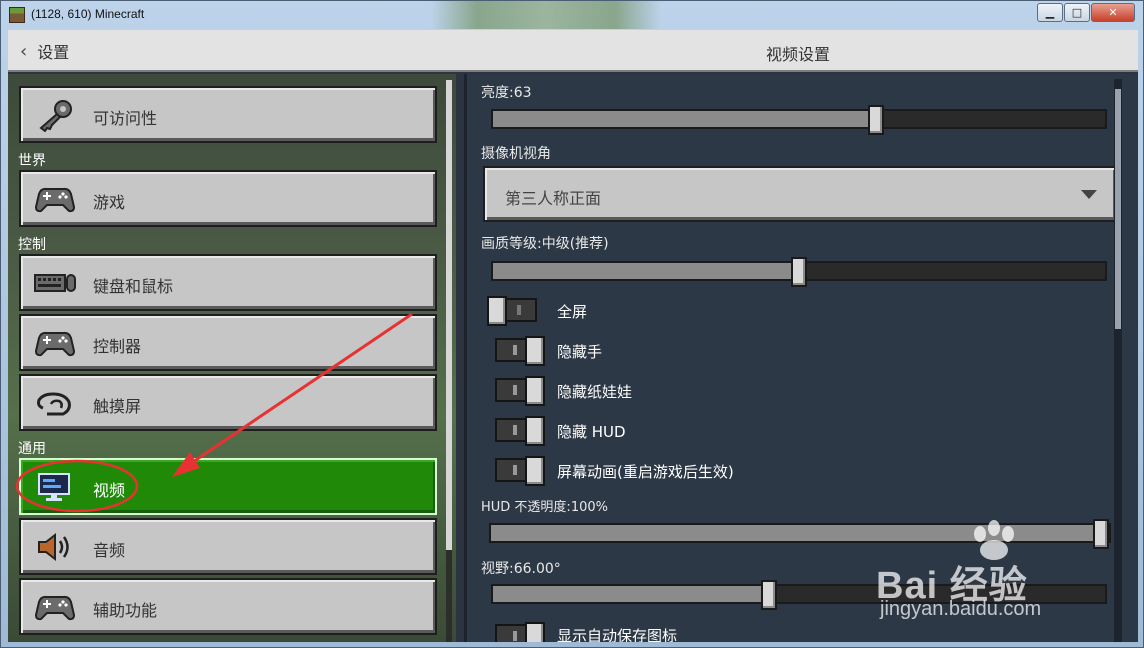  Describe the element at coordinates (228, 282) in the screenshot. I see `sidebar-item-keyboard-mouse: 键盘和鼠标` at that location.